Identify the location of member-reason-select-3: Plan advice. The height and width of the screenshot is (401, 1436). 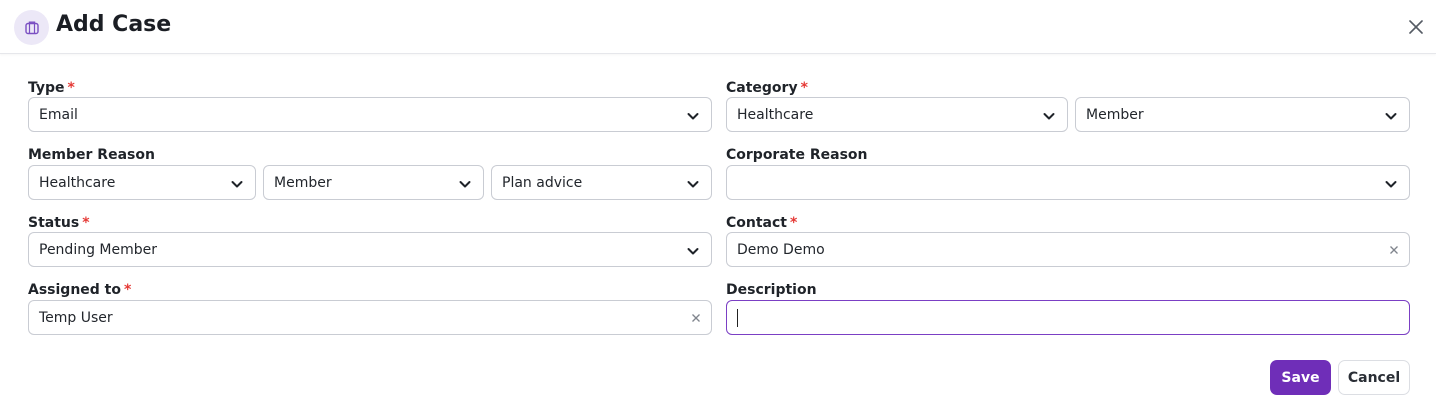
(601, 182).